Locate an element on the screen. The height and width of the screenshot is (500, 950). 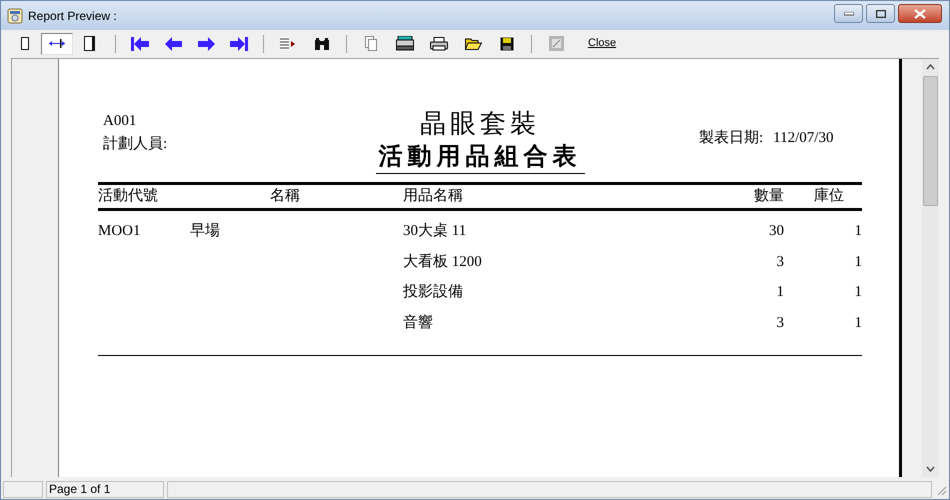
close-icon is located at coordinates (920, 13).